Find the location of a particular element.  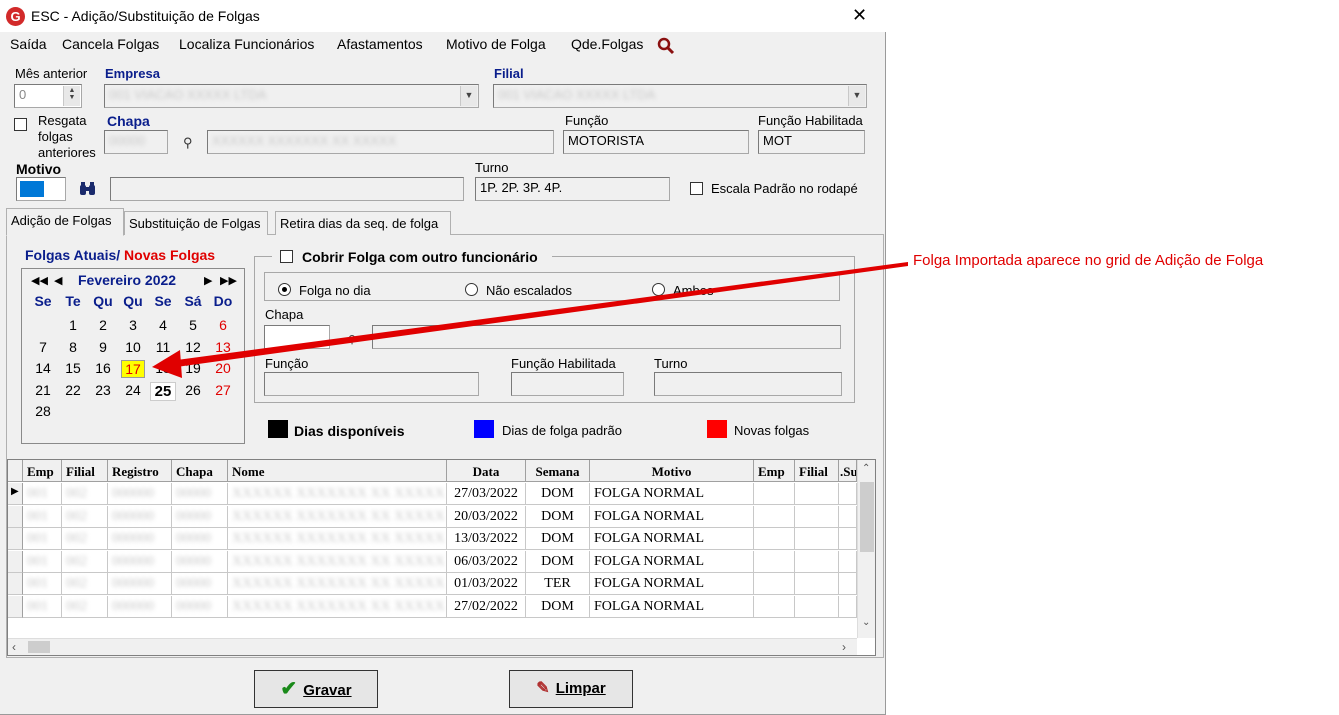

grid-header: Semana is located at coordinates (558, 471).